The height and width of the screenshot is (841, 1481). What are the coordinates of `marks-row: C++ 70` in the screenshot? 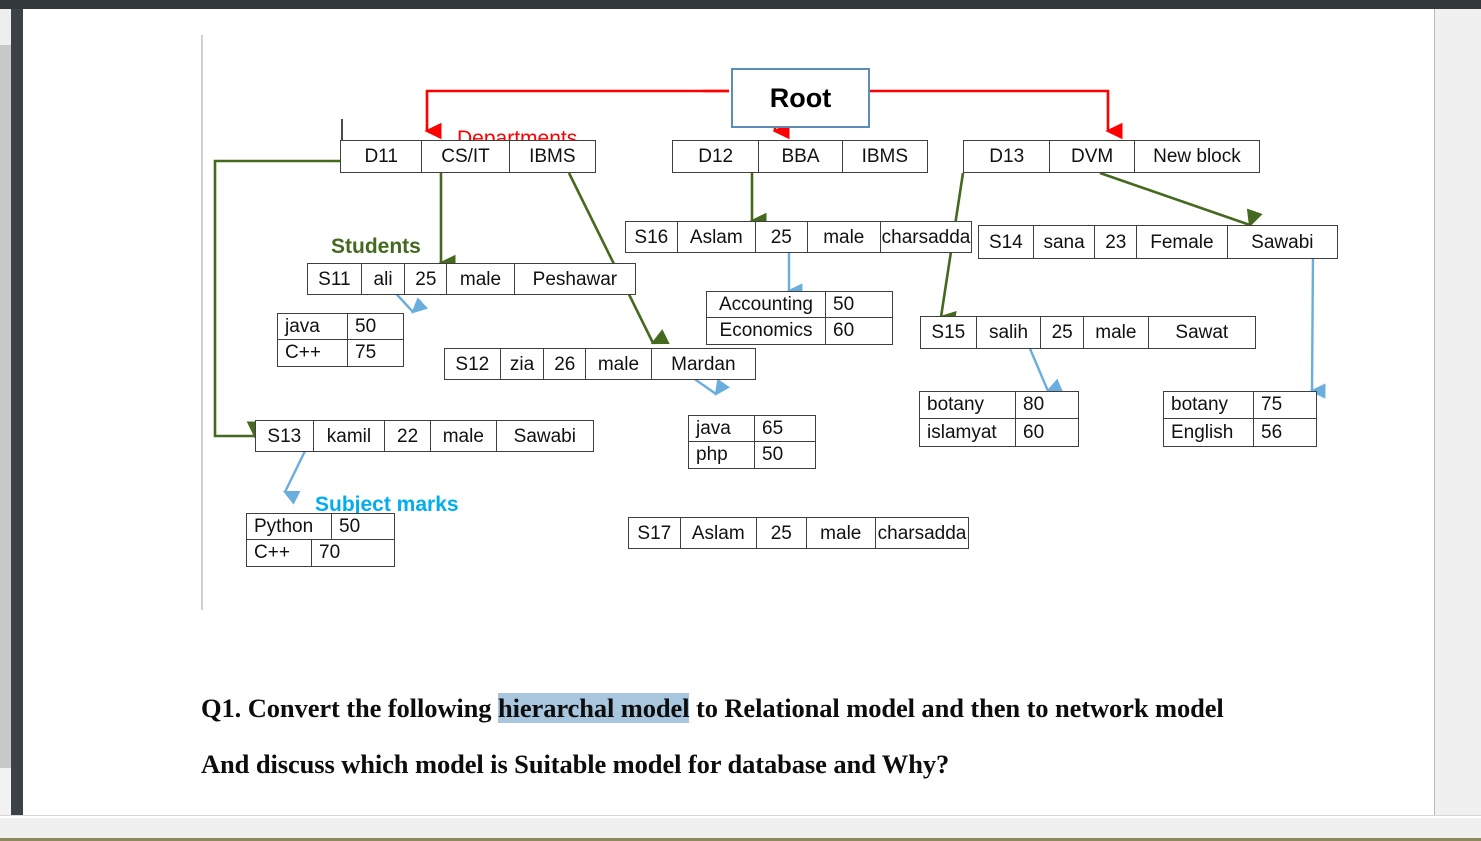 It's located at (320, 553).